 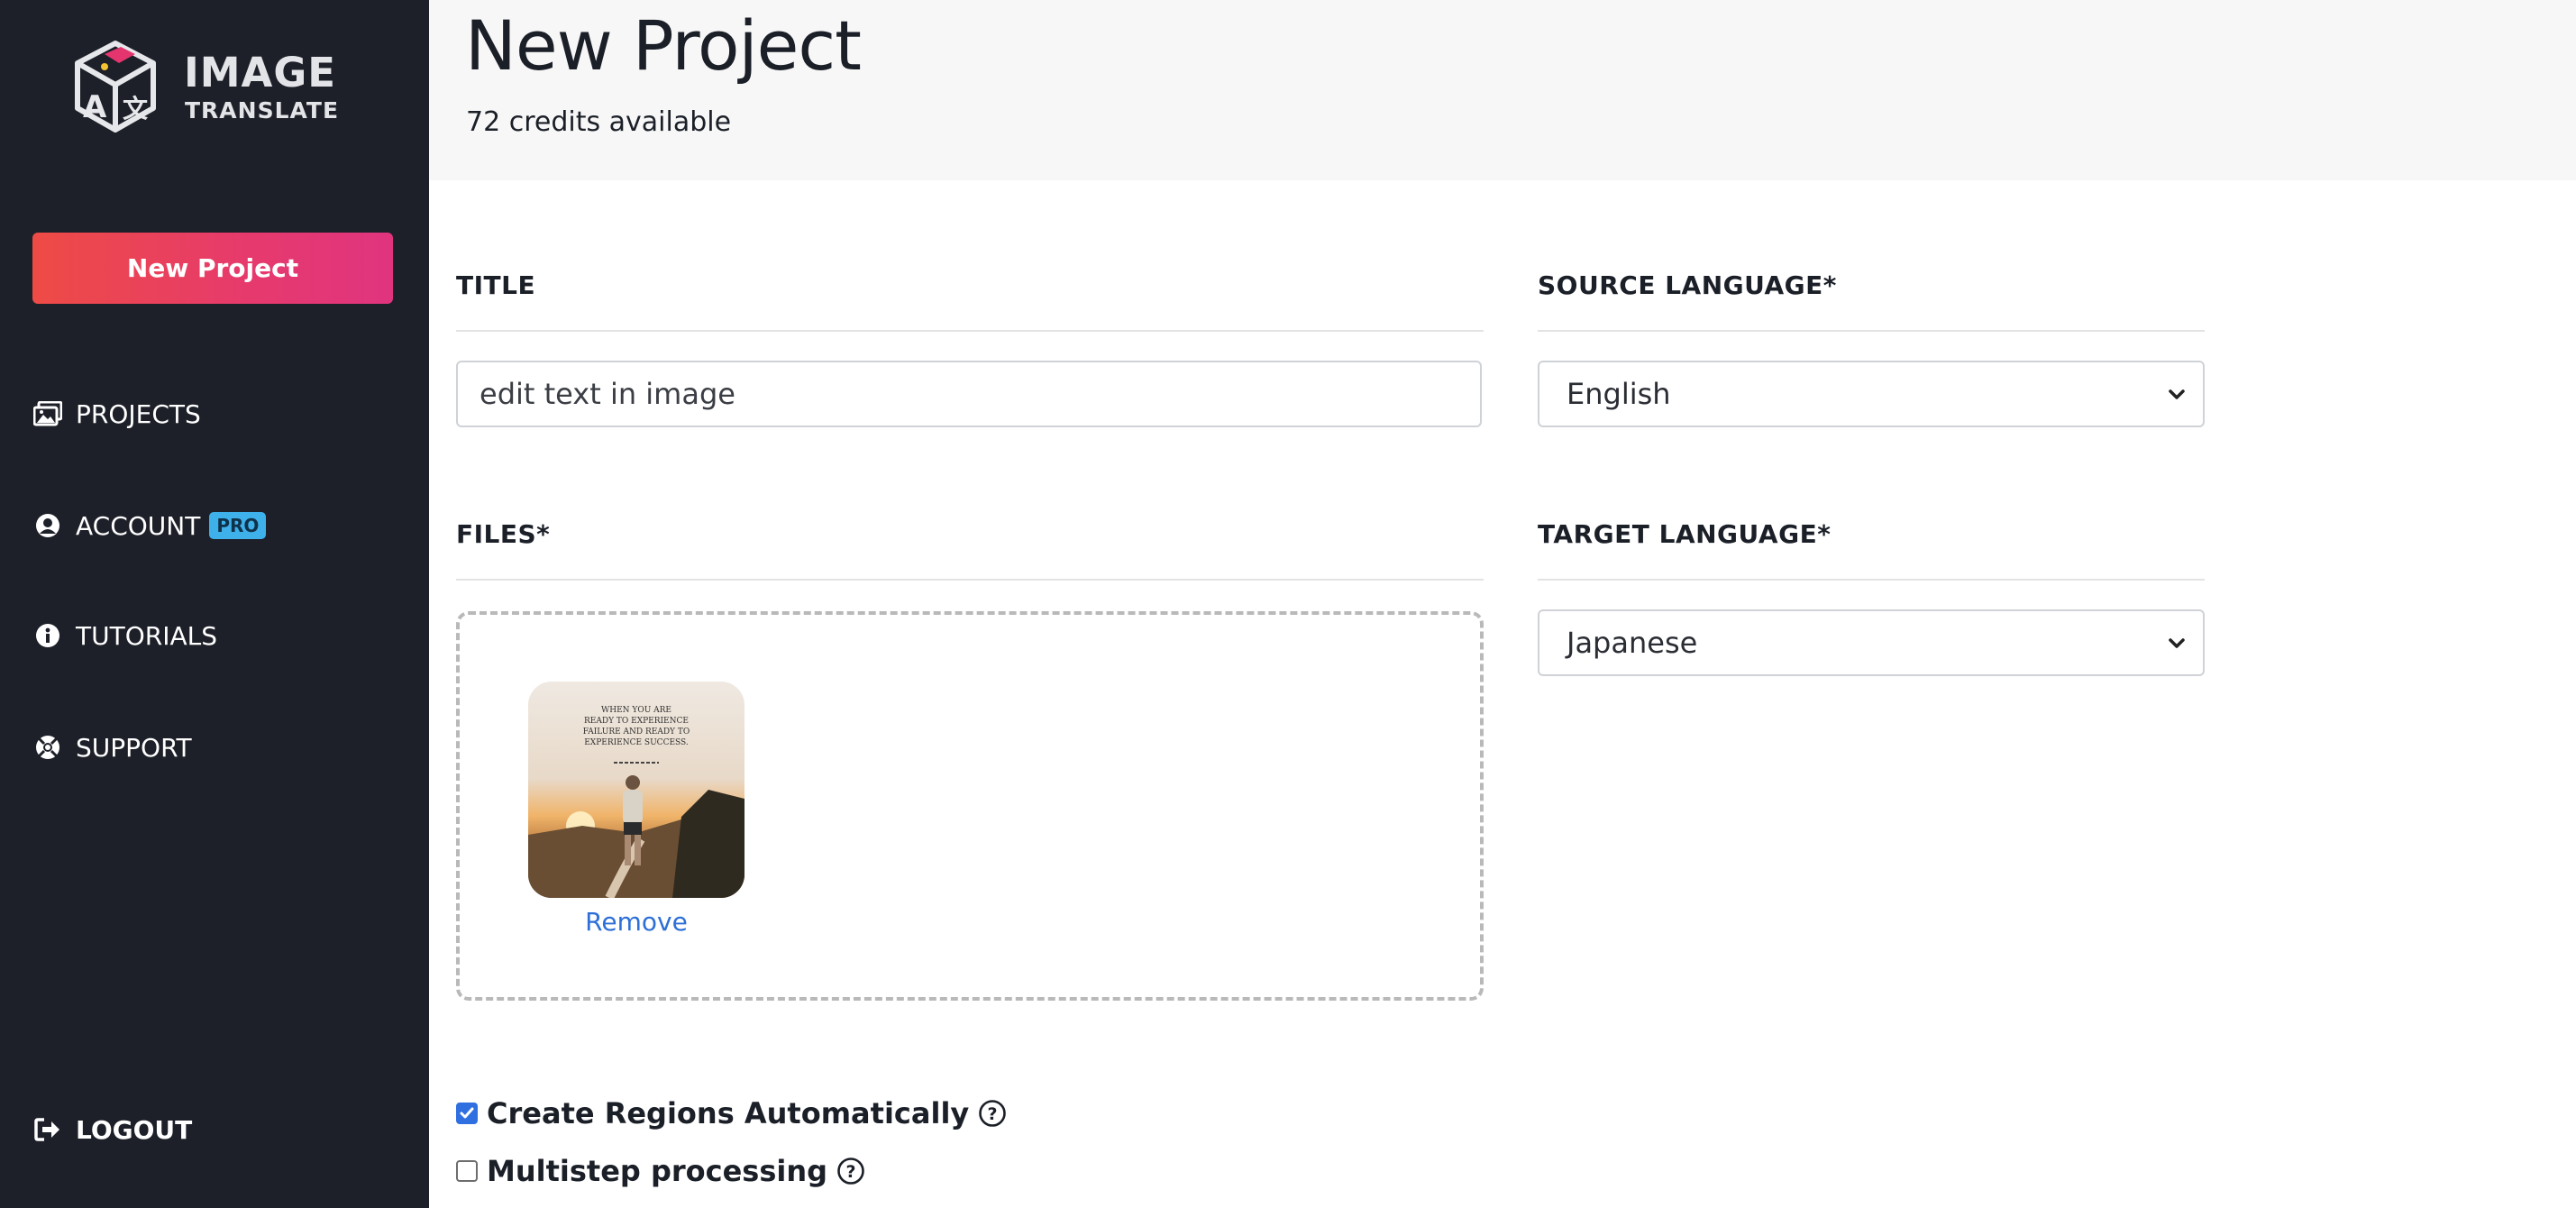 I want to click on source-language-value: English, so click(x=1619, y=394).